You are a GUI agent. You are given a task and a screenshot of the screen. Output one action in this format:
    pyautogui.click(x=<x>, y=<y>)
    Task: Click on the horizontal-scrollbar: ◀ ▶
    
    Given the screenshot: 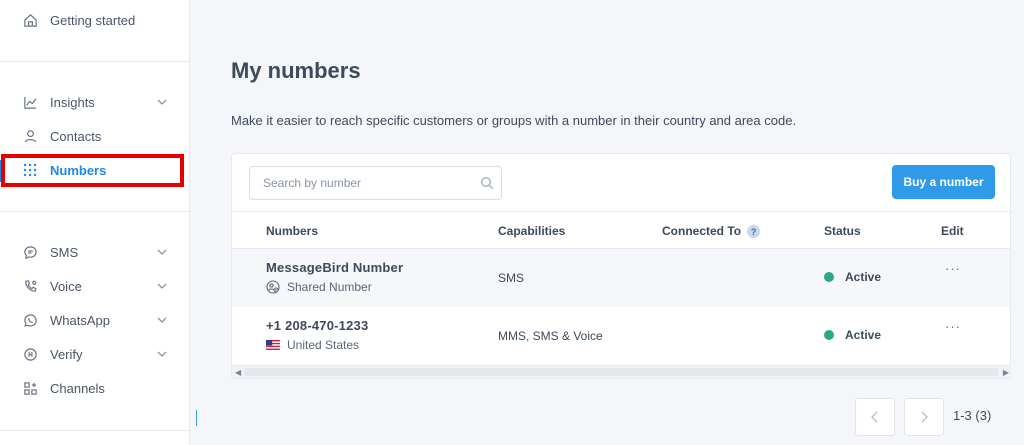 What is the action you would take?
    pyautogui.click(x=621, y=371)
    